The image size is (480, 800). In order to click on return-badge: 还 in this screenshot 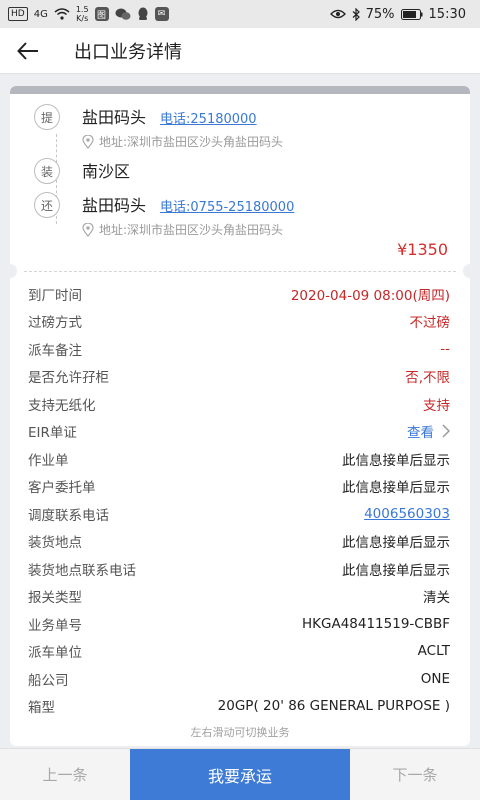, I will do `click(47, 205)`.